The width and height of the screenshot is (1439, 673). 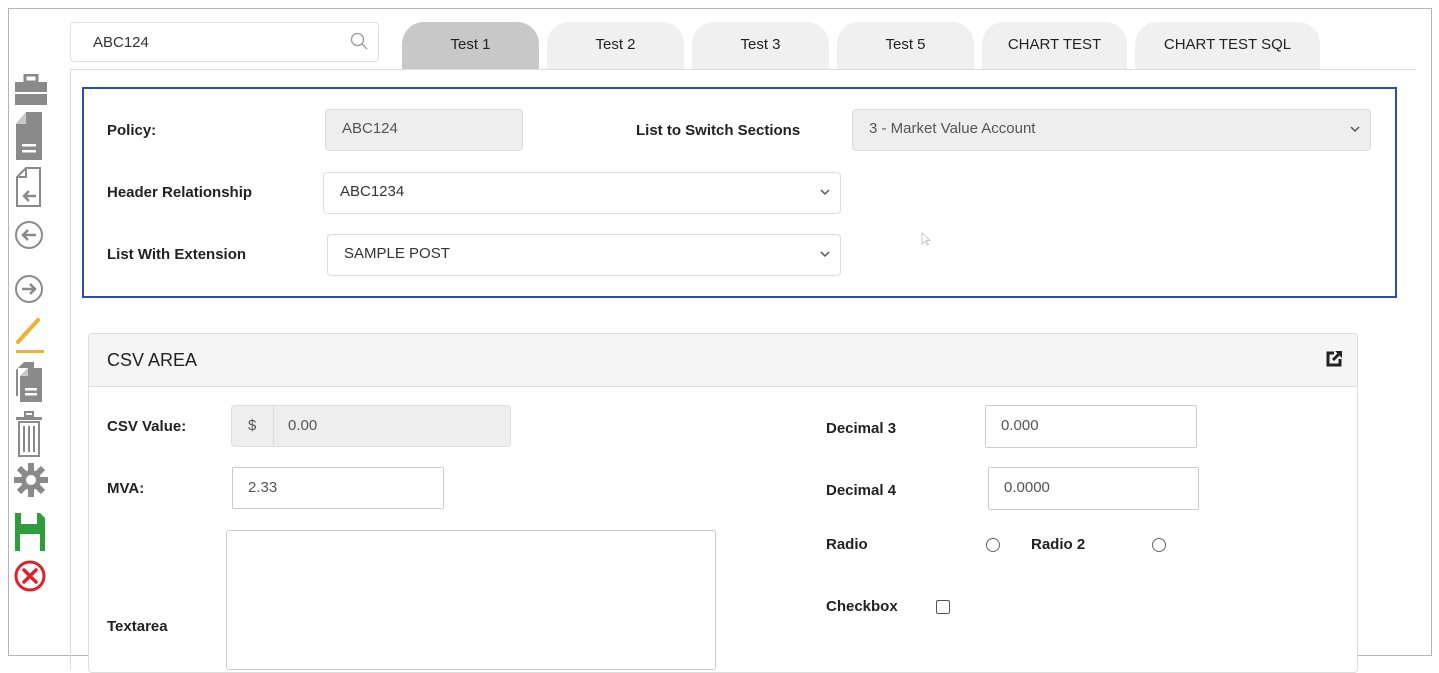 I want to click on trash-icon, so click(x=29, y=434).